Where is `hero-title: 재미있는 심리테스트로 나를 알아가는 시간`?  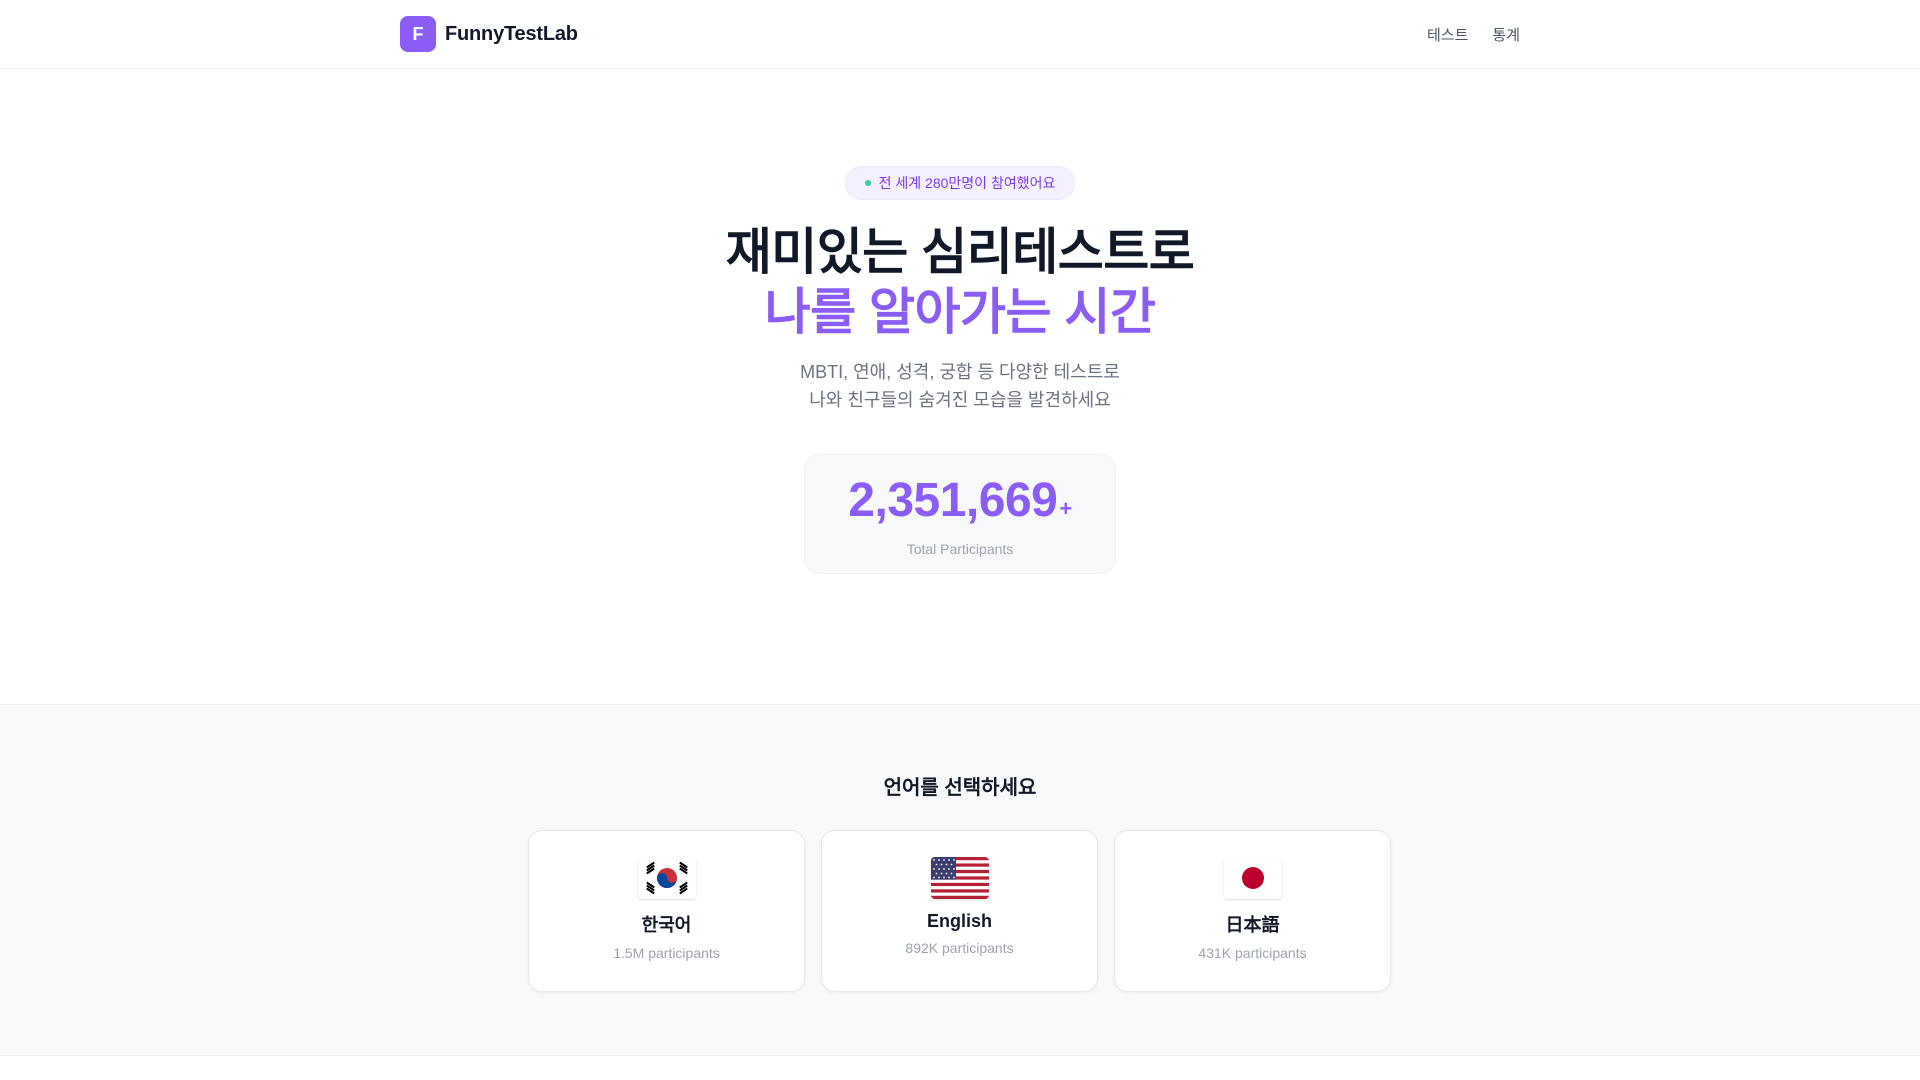
hero-title: 재미있는 심리테스트로 나를 알아가는 시간 is located at coordinates (960, 282).